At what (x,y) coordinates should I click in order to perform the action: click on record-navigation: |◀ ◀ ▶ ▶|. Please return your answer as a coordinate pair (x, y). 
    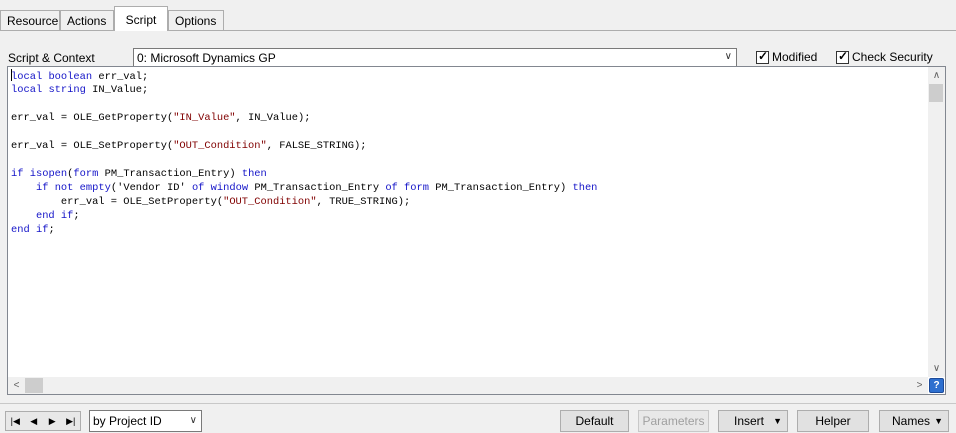
    Looking at the image, I should click on (43, 421).